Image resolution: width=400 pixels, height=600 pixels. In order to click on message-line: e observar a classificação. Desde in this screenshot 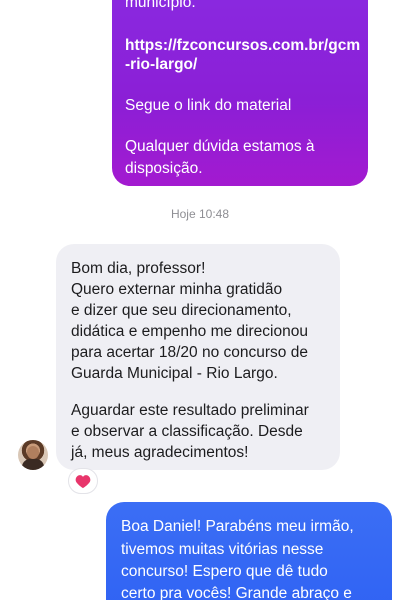, I will do `click(187, 431)`.